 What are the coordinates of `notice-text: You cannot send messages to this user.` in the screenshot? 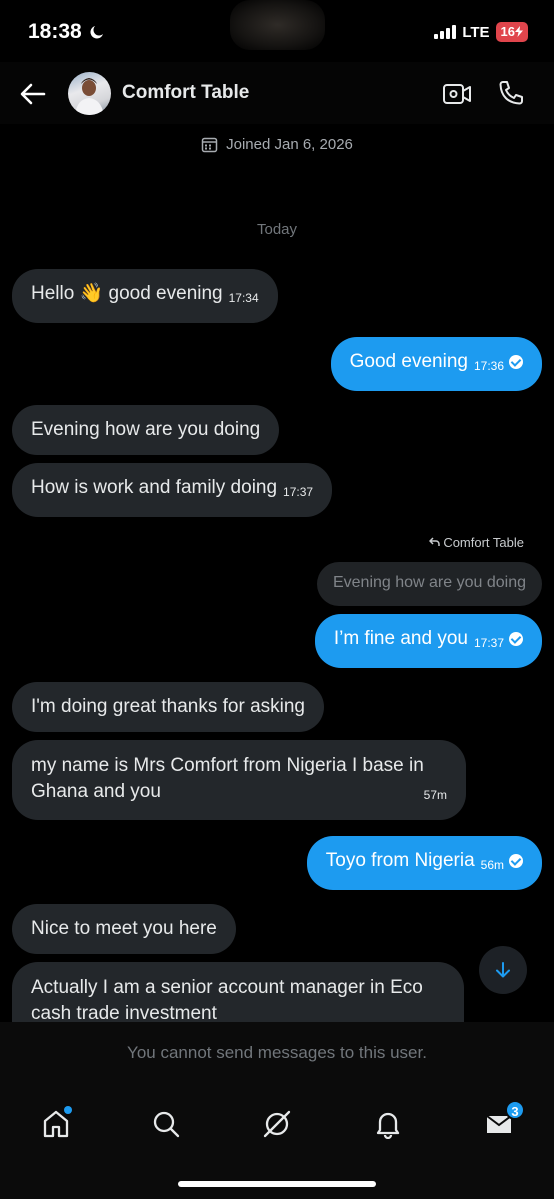 It's located at (277, 1052).